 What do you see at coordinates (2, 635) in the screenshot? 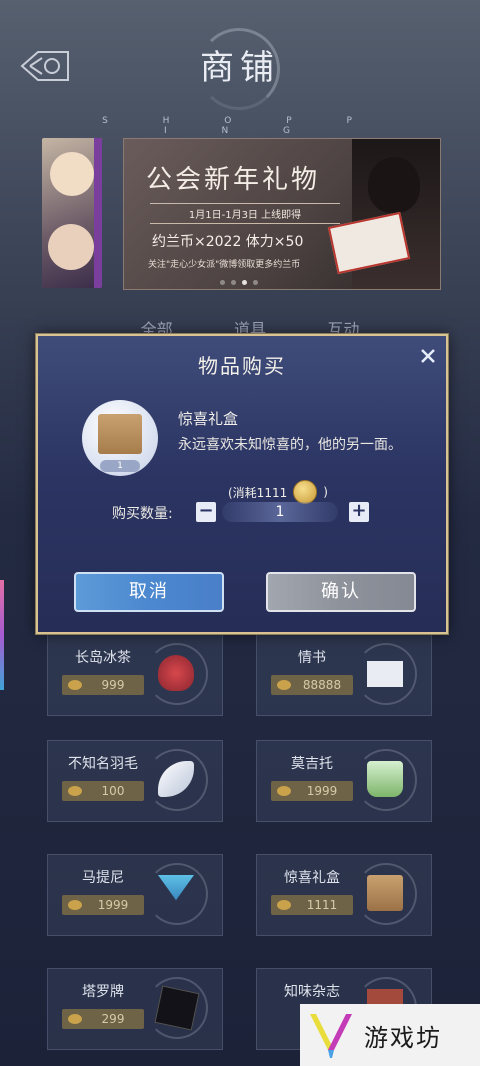
I see `side-decoration` at bounding box center [2, 635].